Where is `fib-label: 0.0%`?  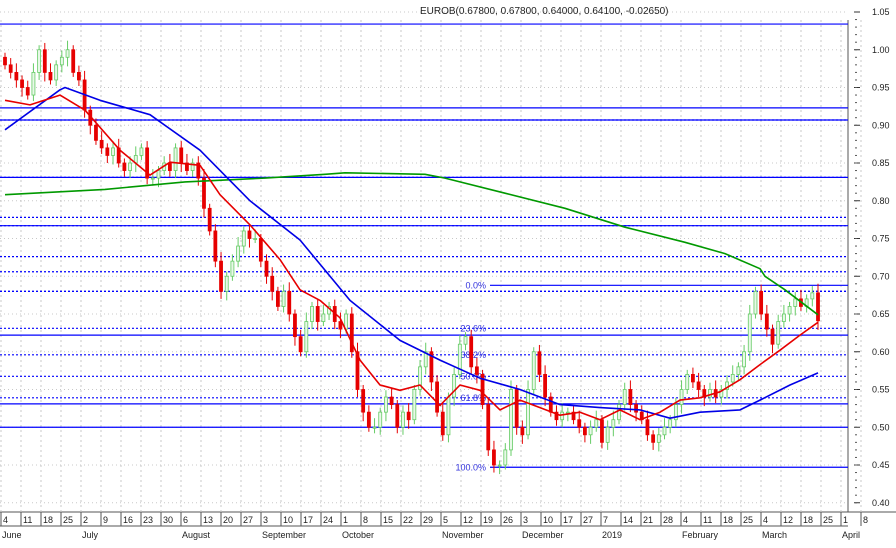
fib-label: 0.0% is located at coordinates (475, 285).